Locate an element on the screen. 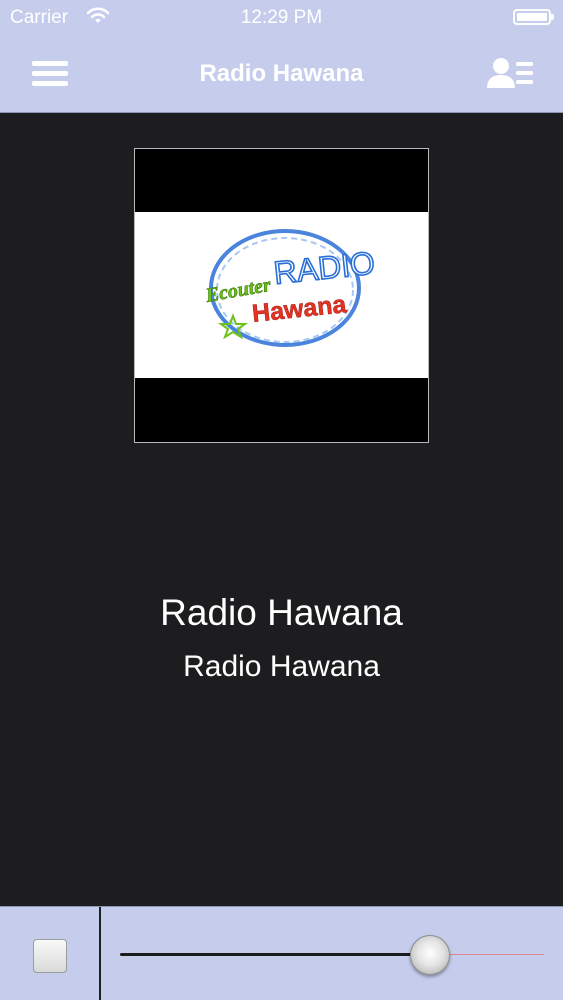 The image size is (563, 1000). stop-button is located at coordinates (50, 956).